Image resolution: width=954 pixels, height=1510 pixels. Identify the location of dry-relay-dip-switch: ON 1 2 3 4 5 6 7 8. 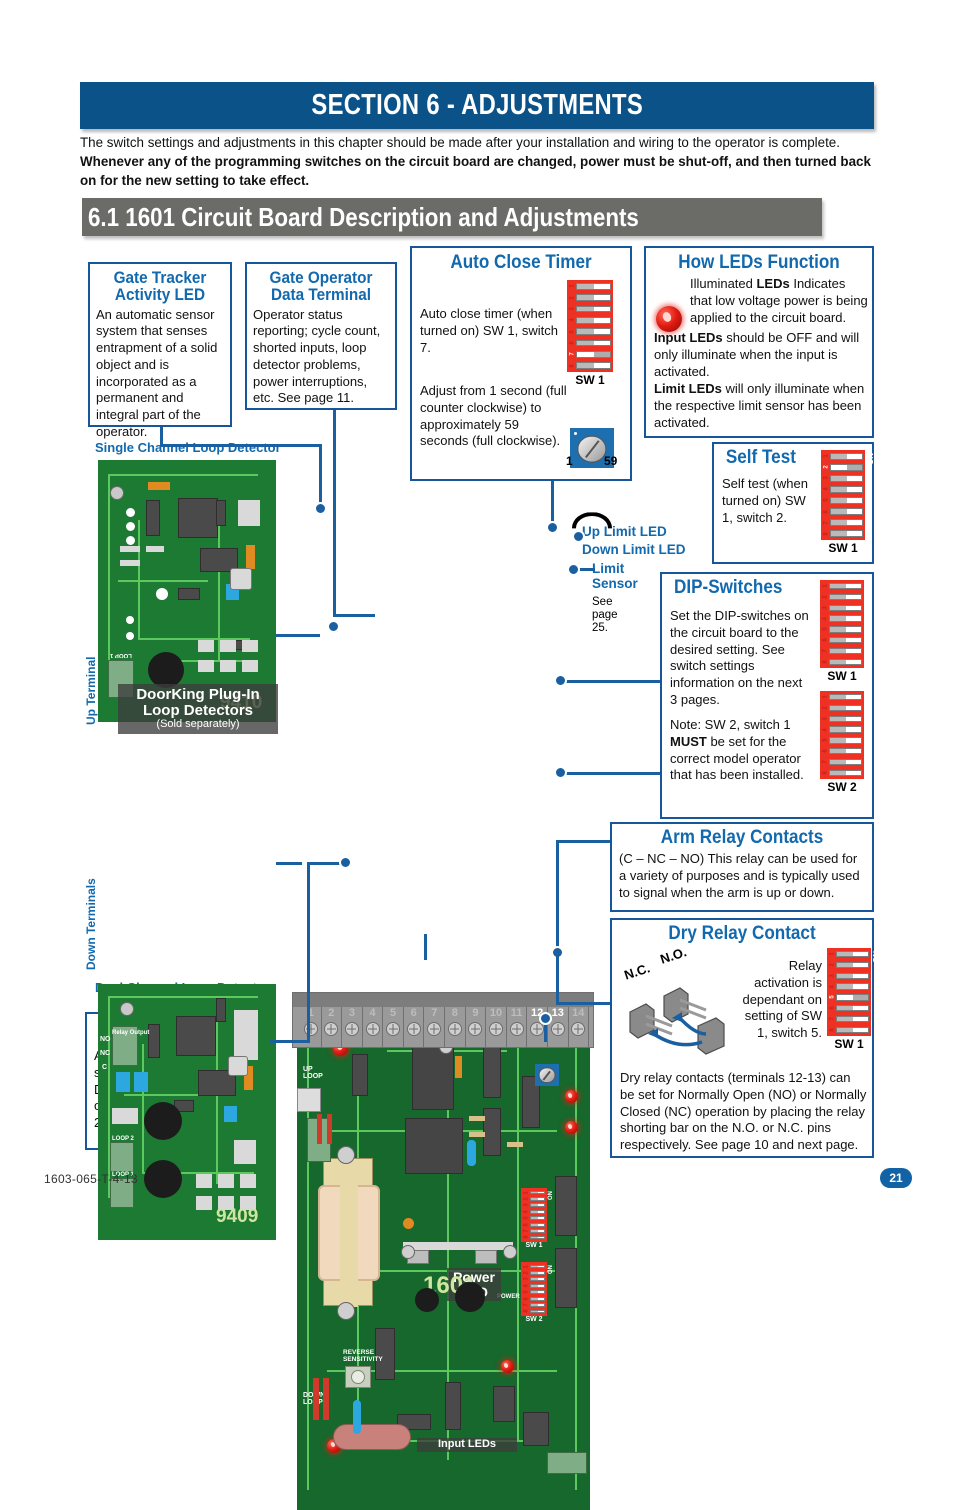
(854, 992).